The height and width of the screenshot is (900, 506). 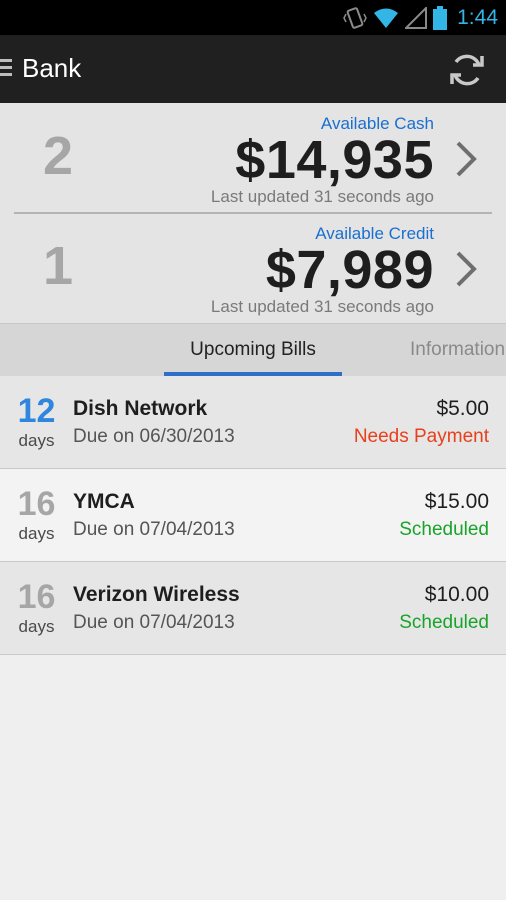 I want to click on tab-strip: Upcoming Bills Information, so click(x=253, y=349).